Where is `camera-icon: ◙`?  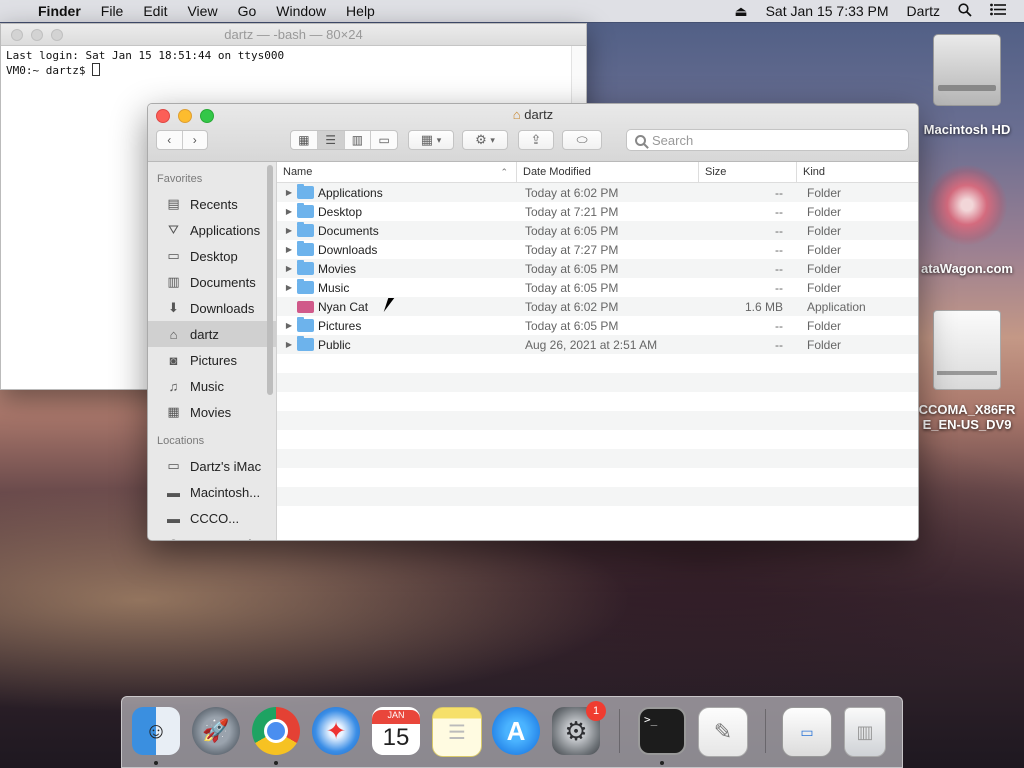 camera-icon: ◙ is located at coordinates (173, 360).